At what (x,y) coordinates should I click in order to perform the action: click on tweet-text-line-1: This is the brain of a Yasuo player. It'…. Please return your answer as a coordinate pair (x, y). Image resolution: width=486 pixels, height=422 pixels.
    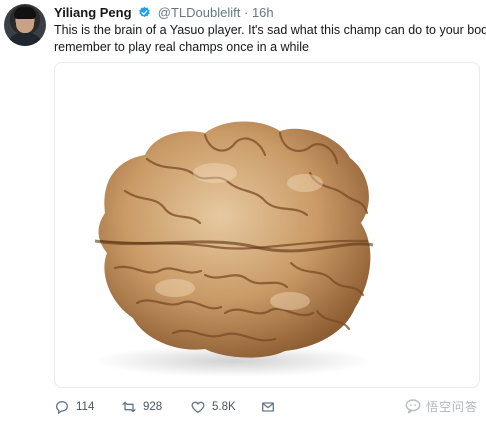
    Looking at the image, I should click on (270, 30).